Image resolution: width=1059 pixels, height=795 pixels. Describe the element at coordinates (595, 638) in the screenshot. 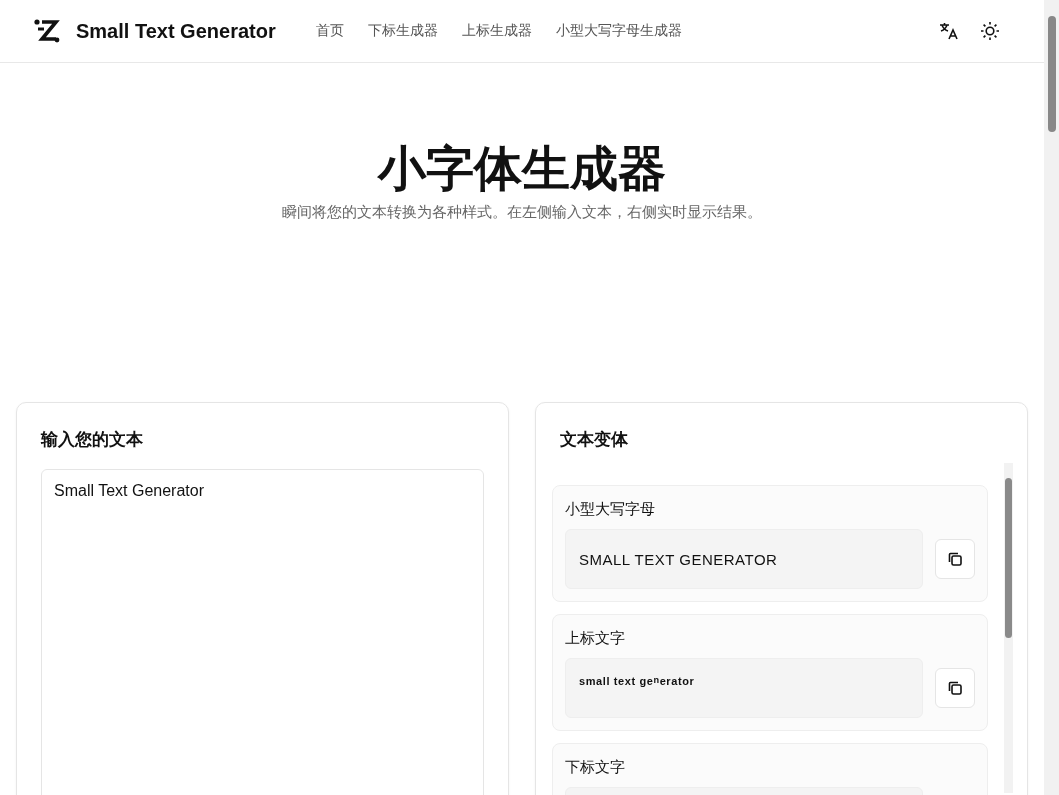

I see `variant-label: 上标文字` at that location.